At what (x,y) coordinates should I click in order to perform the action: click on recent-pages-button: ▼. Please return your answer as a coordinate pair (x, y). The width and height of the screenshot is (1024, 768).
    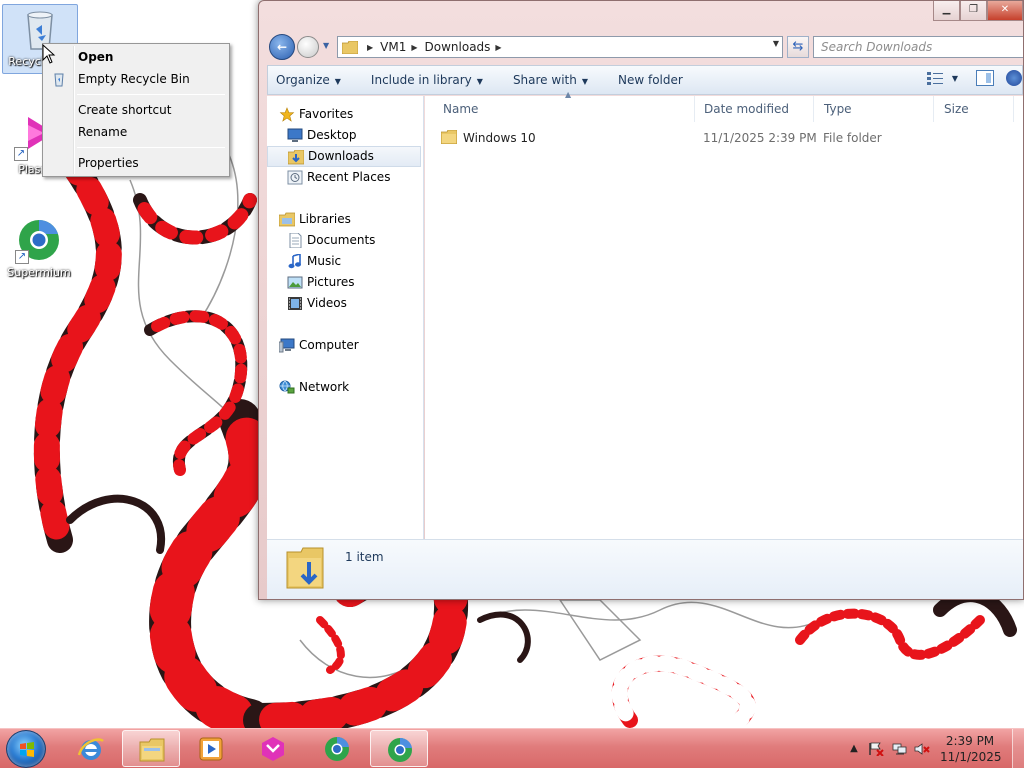
    Looking at the image, I should click on (326, 45).